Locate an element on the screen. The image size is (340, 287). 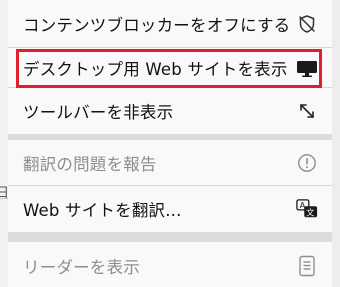
reader-document-icon is located at coordinates (307, 266).